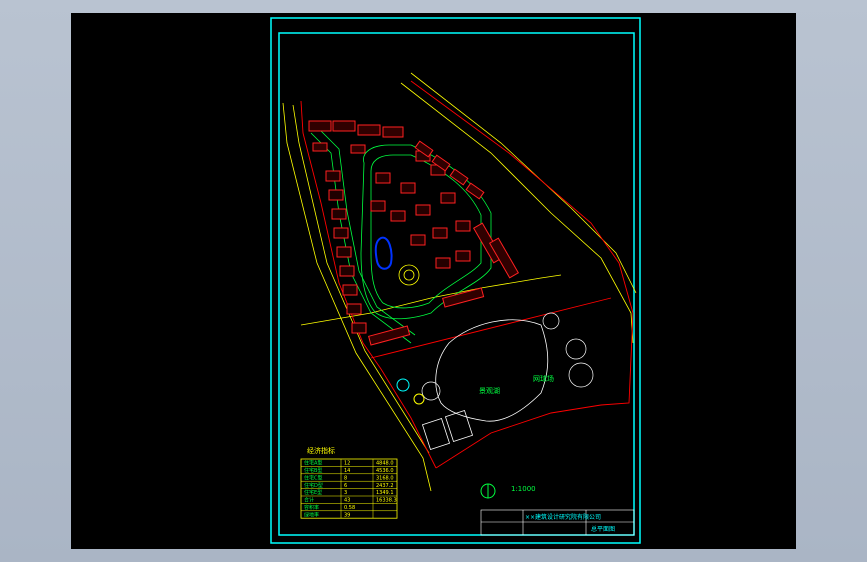 This screenshot has height=562, width=867. Describe the element at coordinates (345, 486) in the screenshot. I see `legend-cell: 6` at that location.